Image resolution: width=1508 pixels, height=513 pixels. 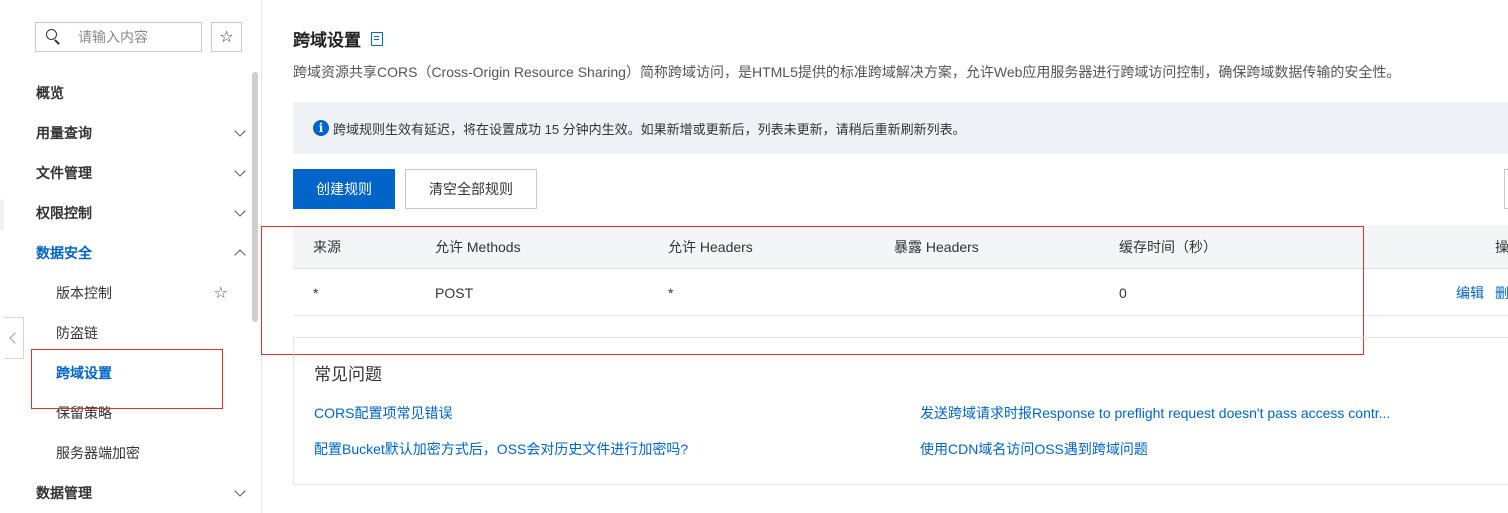 What do you see at coordinates (1034, 449) in the screenshot?
I see `faq-link: 使用CDN域名访问OSS遇到跨域问题` at bounding box center [1034, 449].